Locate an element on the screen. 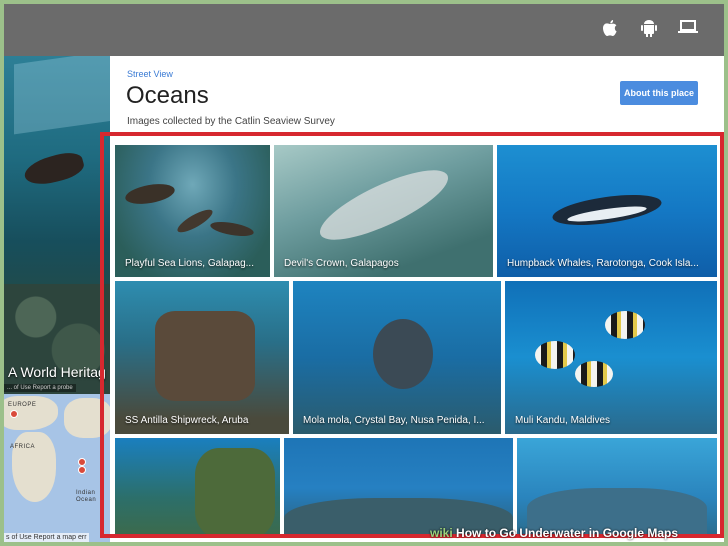 This screenshot has height=546, width=728. mola-fish-shape is located at coordinates (403, 354).